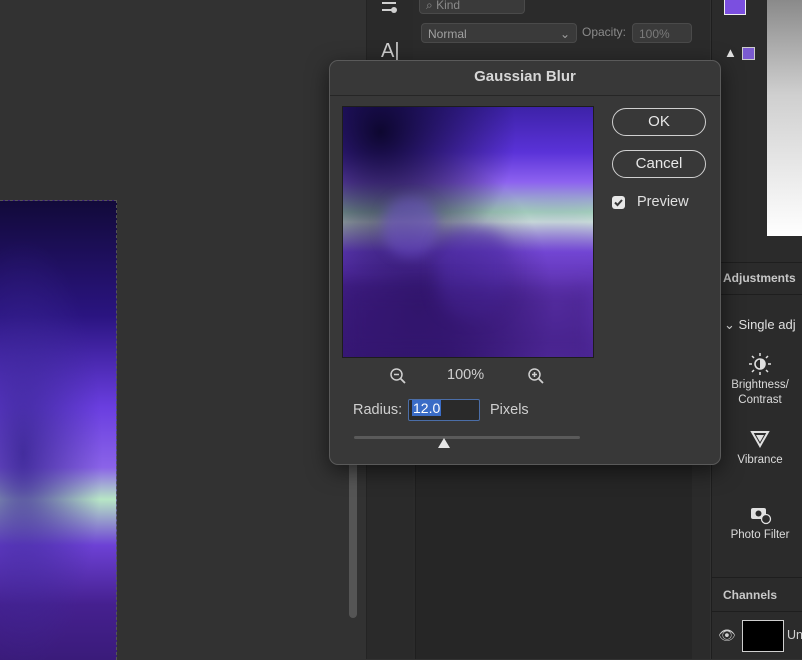 The image size is (802, 660). Describe the element at coordinates (759, 278) in the screenshot. I see `adjustments-header: Adjustments` at that location.